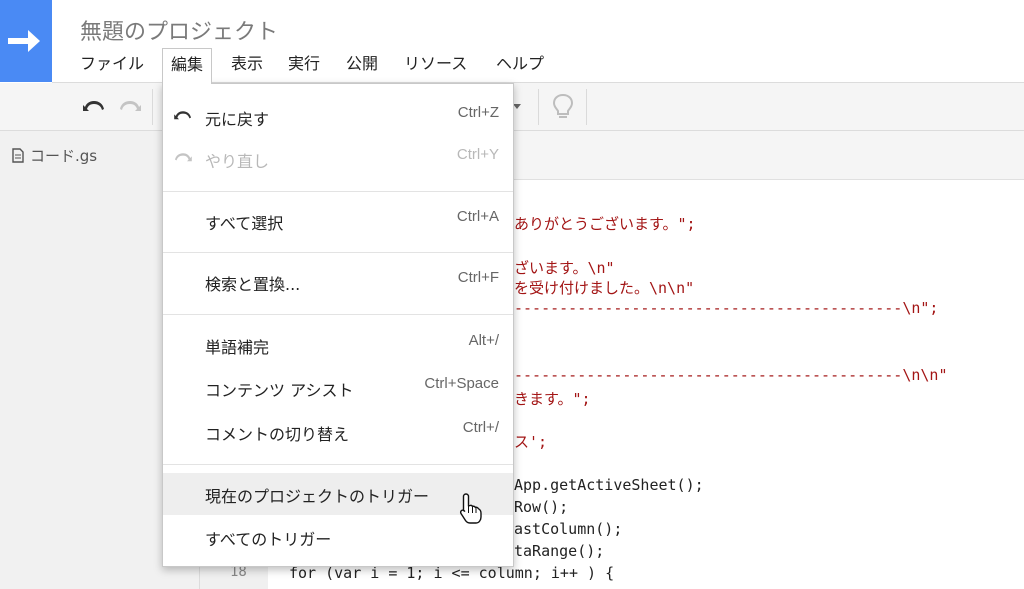 This screenshot has height=589, width=1024. I want to click on menu-resources: リソース, so click(435, 66).